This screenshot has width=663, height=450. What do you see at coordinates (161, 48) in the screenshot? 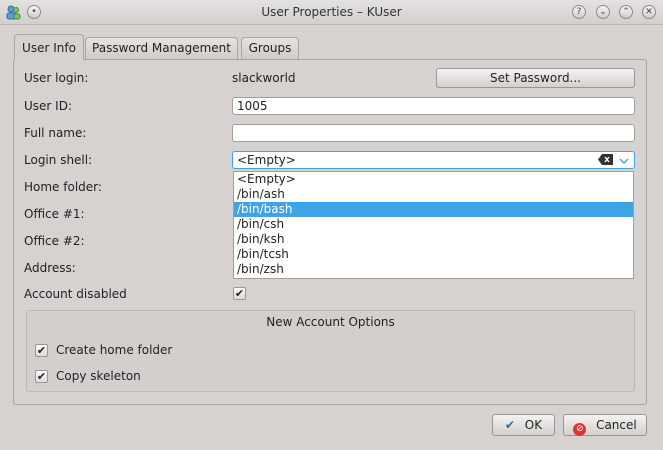
I see `tab-password-management: Password Management` at bounding box center [161, 48].